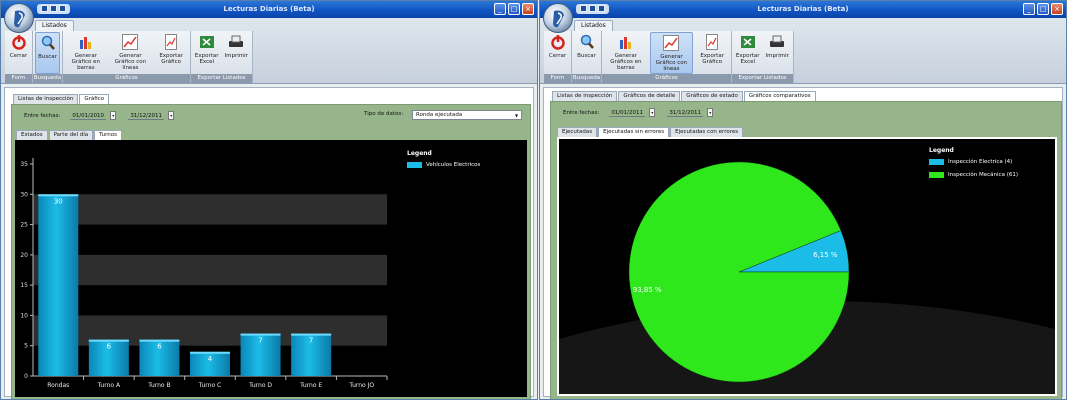  What do you see at coordinates (626, 51) in the screenshot?
I see `bar-chart-button: Generar Gráficos en barras` at bounding box center [626, 51].